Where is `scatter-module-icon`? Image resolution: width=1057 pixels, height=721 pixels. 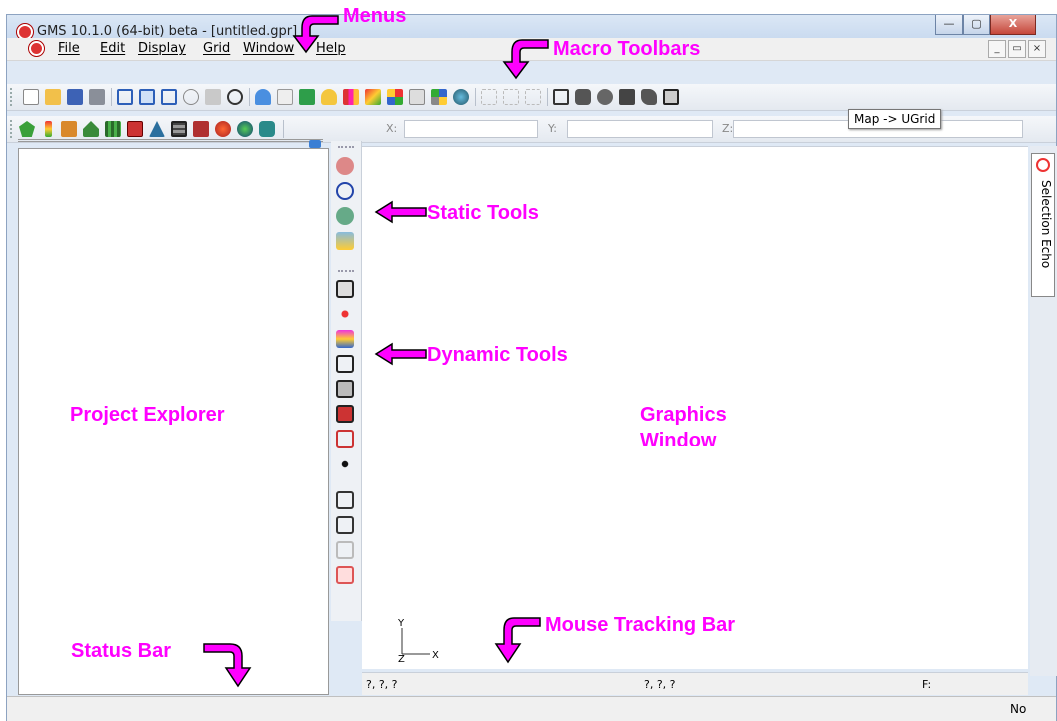 scatter-module-icon is located at coordinates (135, 129).